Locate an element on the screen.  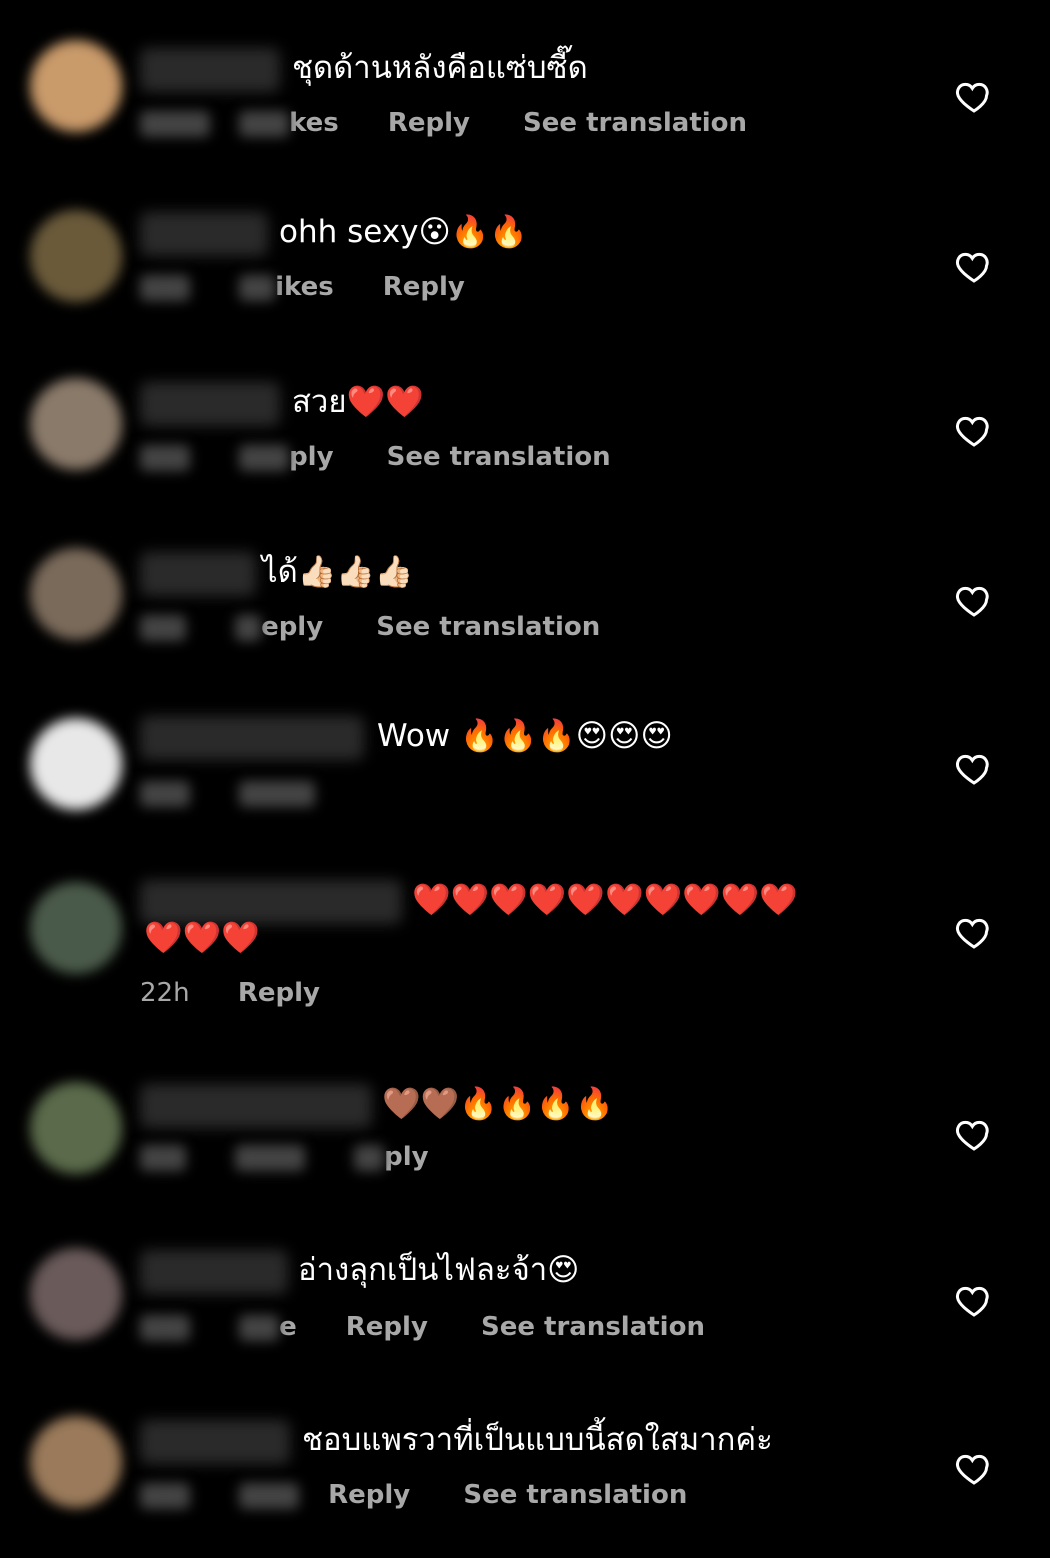
comment-text-line1: ❤️❤️❤️❤️❤️❤️❤️❤️❤️❤️ is located at coordinates (605, 900).